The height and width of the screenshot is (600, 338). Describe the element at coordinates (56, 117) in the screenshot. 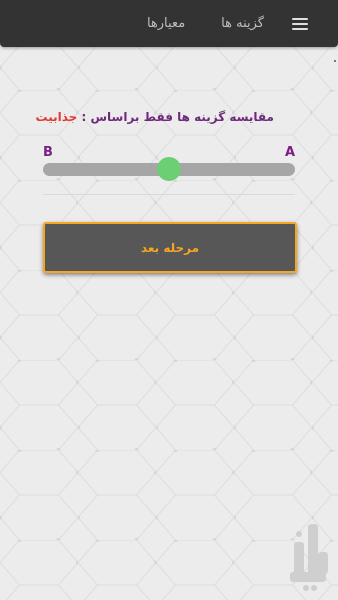

I see `criterion-name: جذابیت` at that location.